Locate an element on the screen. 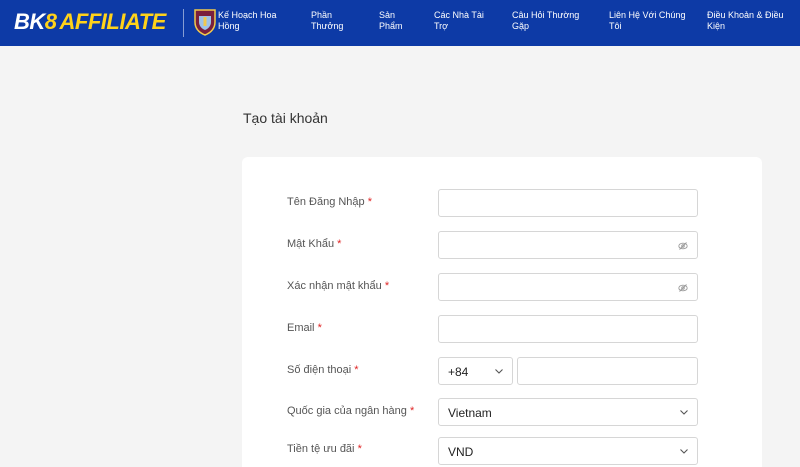 The width and height of the screenshot is (800, 467). club-crest-icon is located at coordinates (205, 22).